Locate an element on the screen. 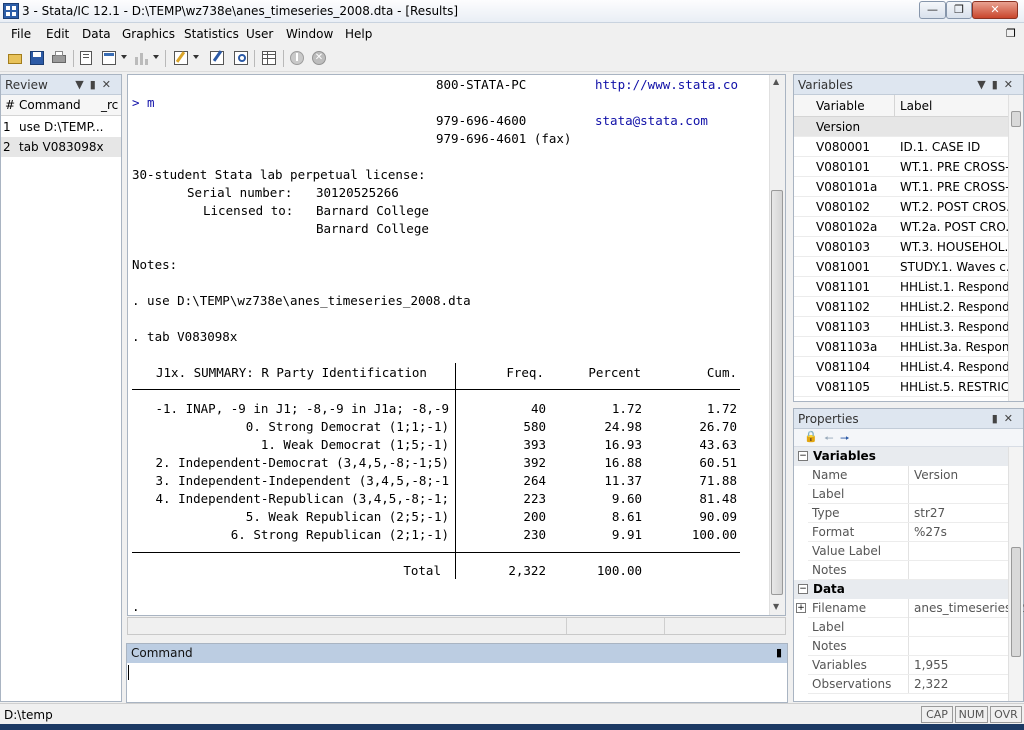  command-panel: Command ▮ is located at coordinates (457, 673).